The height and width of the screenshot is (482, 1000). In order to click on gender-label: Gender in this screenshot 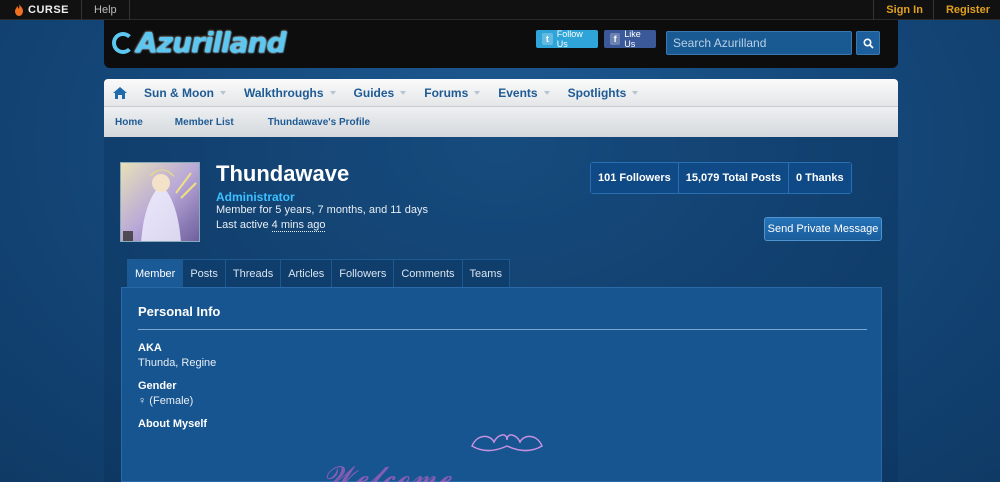, I will do `click(157, 386)`.